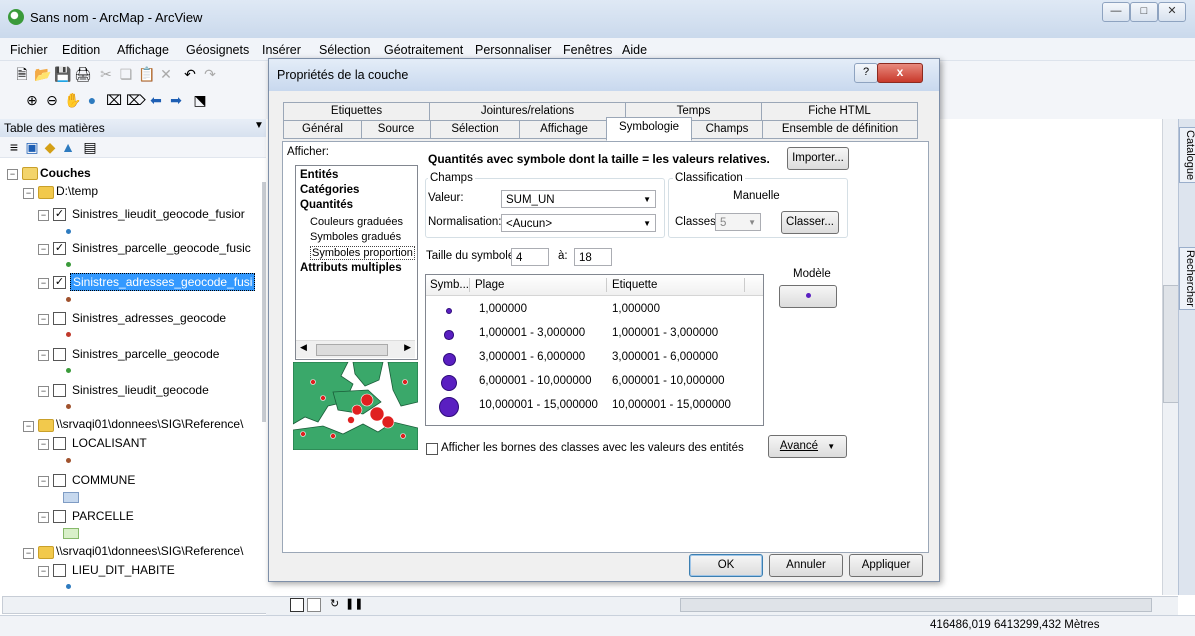  Describe the element at coordinates (806, 565) in the screenshot. I see `annuler-button: Annuler` at that location.